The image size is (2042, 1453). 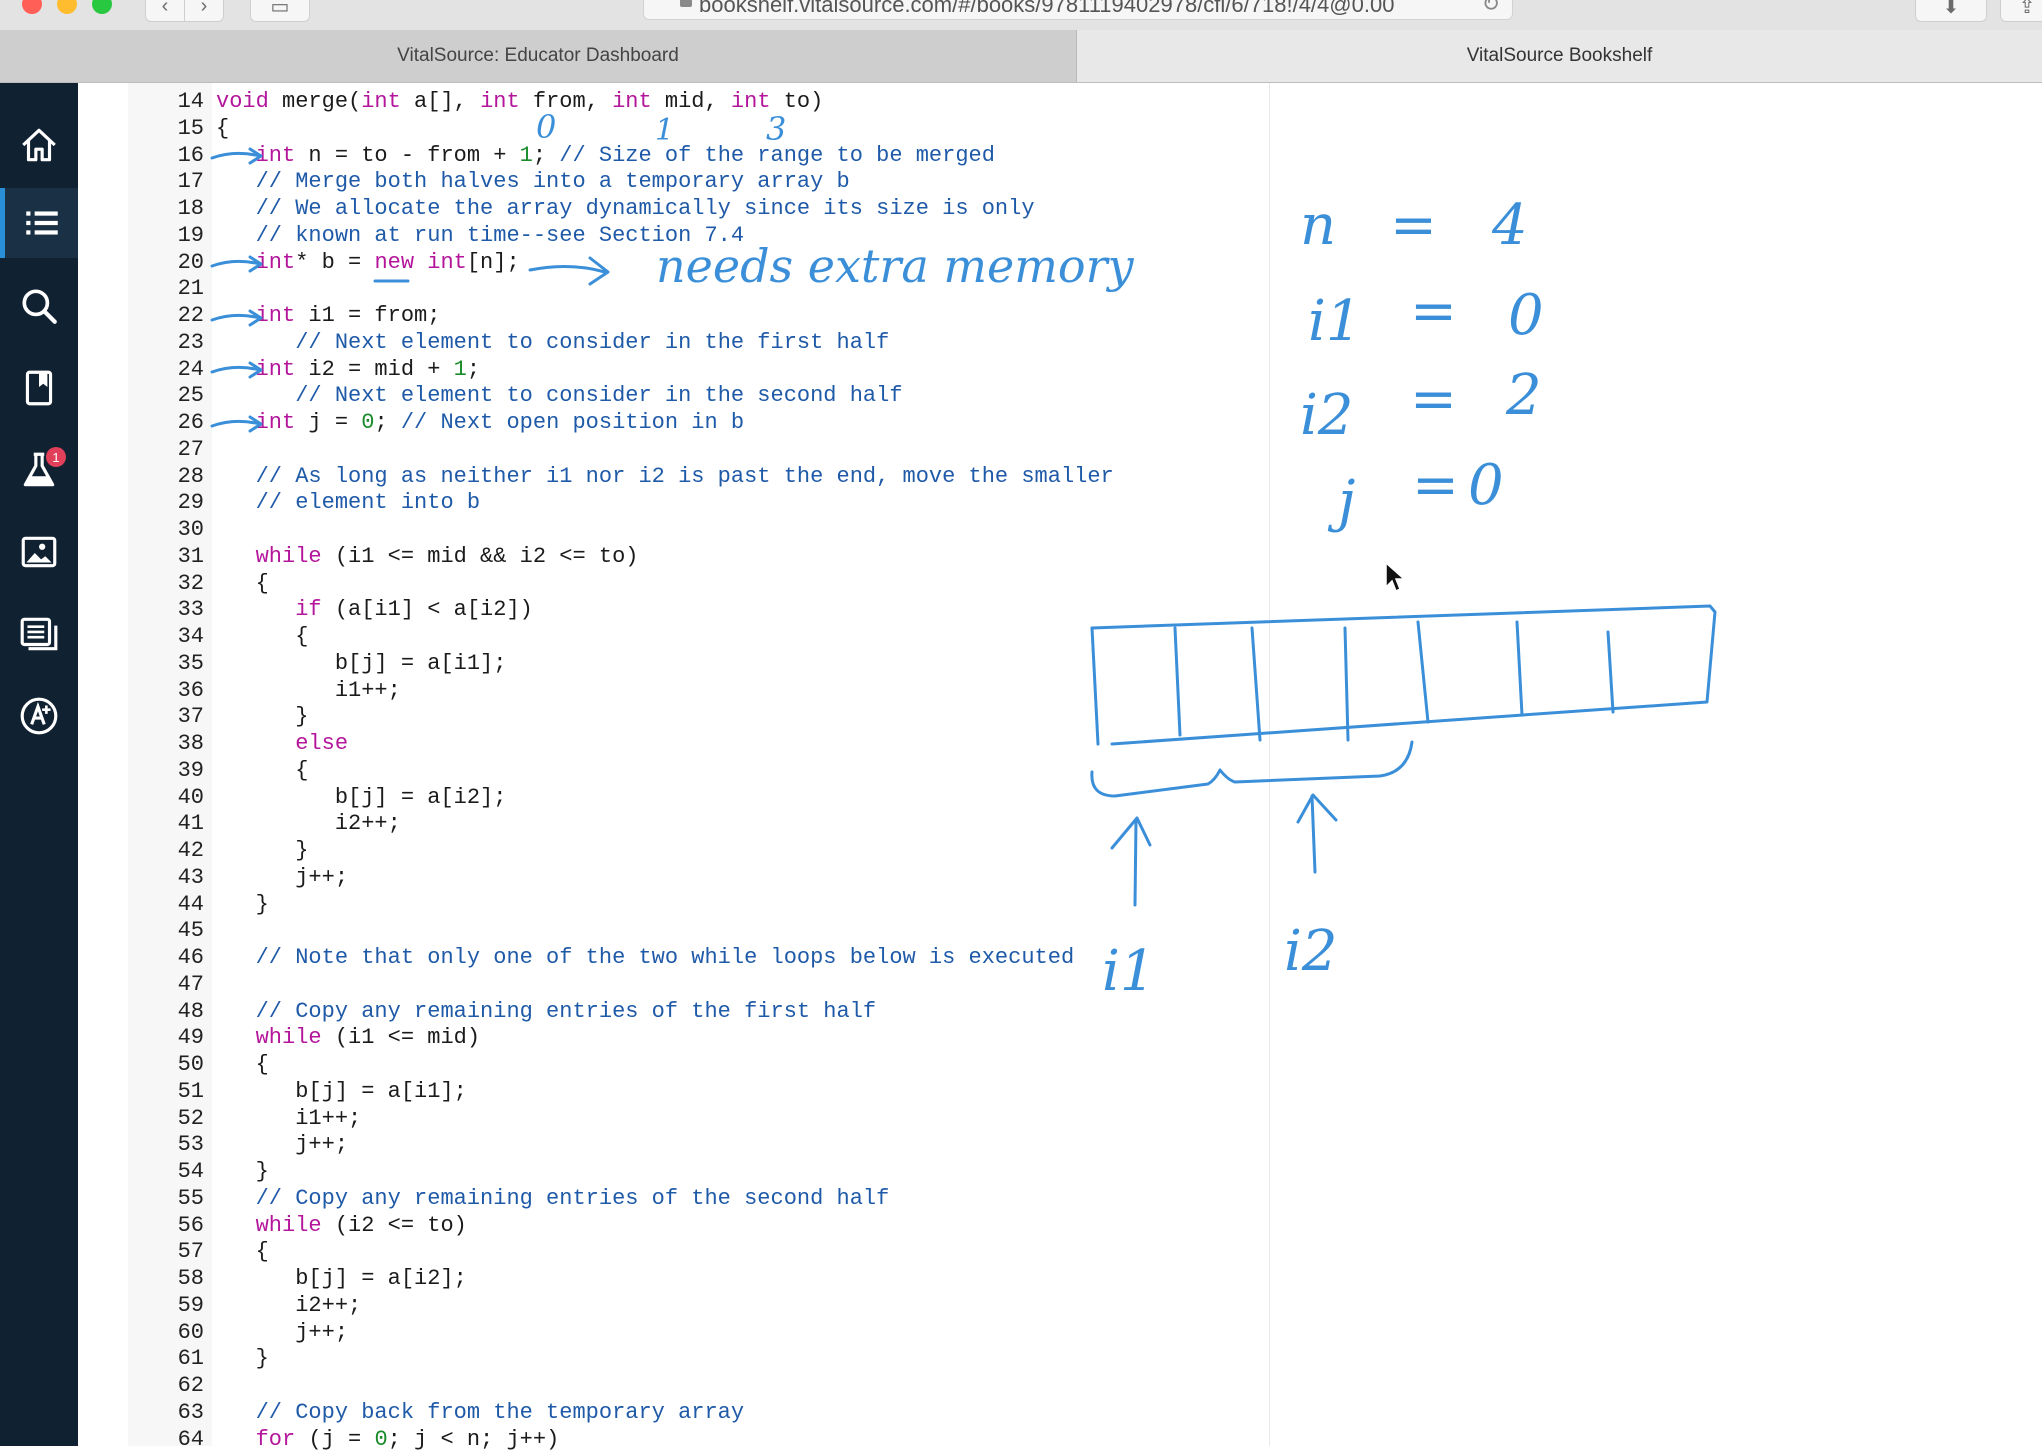 What do you see at coordinates (172, 717) in the screenshot?
I see `line-number: 37` at bounding box center [172, 717].